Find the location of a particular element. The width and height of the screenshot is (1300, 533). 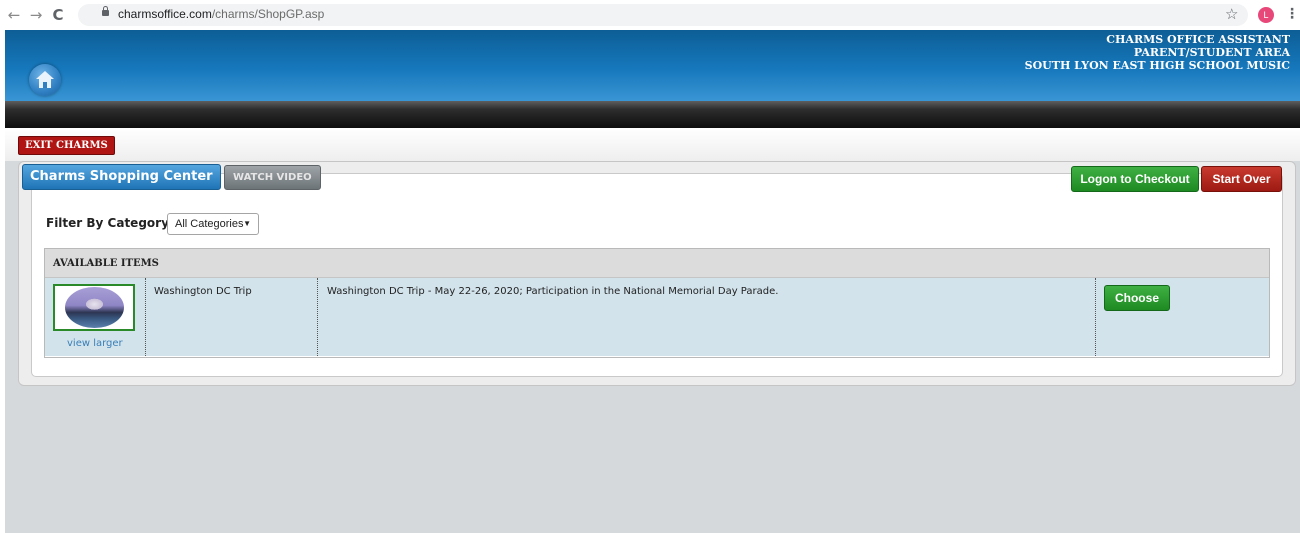

url-text: charmsoffice.com/charms/ShopGP.asp is located at coordinates (221, 14).